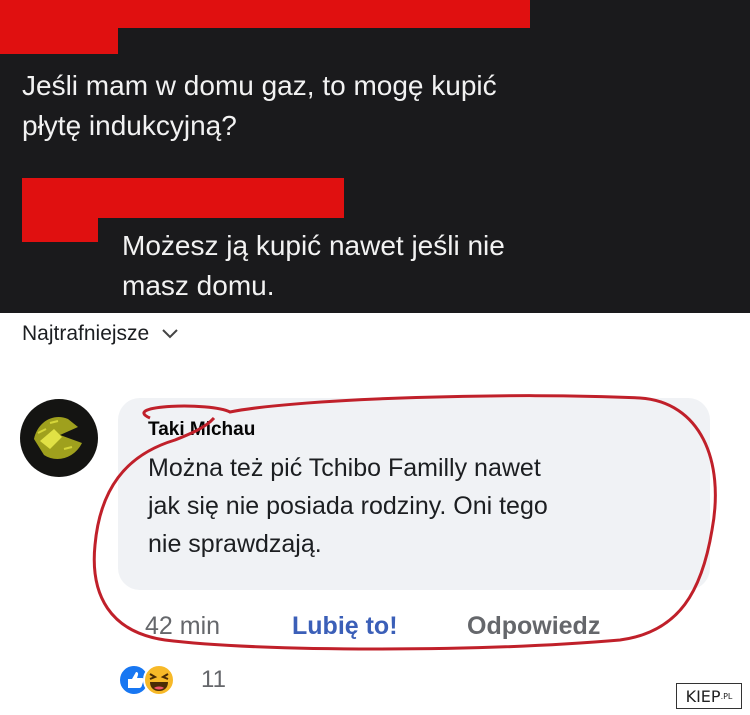  Describe the element at coordinates (344, 468) in the screenshot. I see `comment-text-line: Można też pić Tchibo Familly nawet` at that location.